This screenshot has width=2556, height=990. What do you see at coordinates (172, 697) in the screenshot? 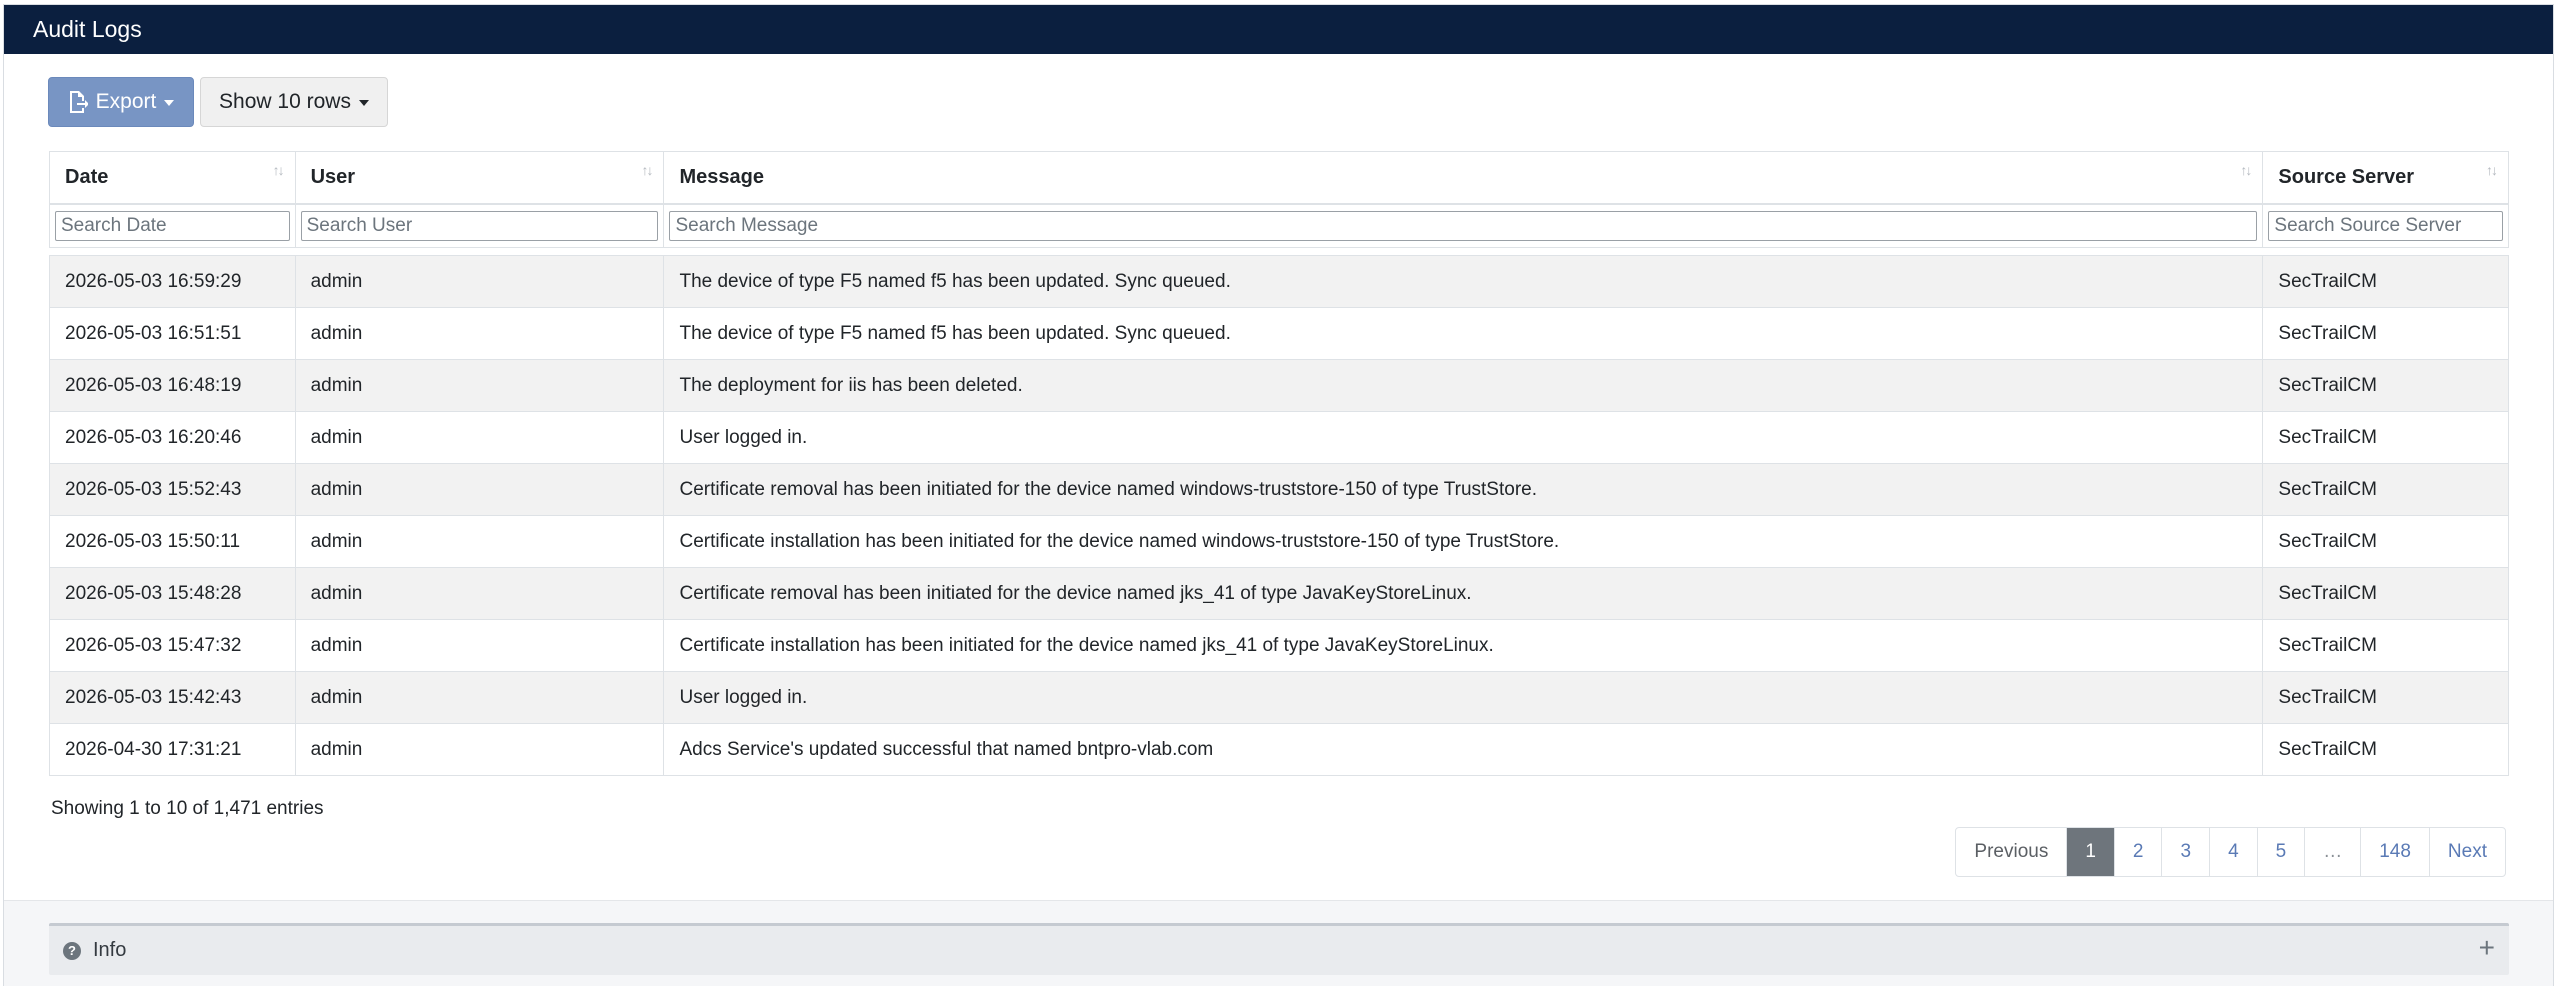
I see `date-cell: 2026-05-03 15:42:43` at bounding box center [172, 697].